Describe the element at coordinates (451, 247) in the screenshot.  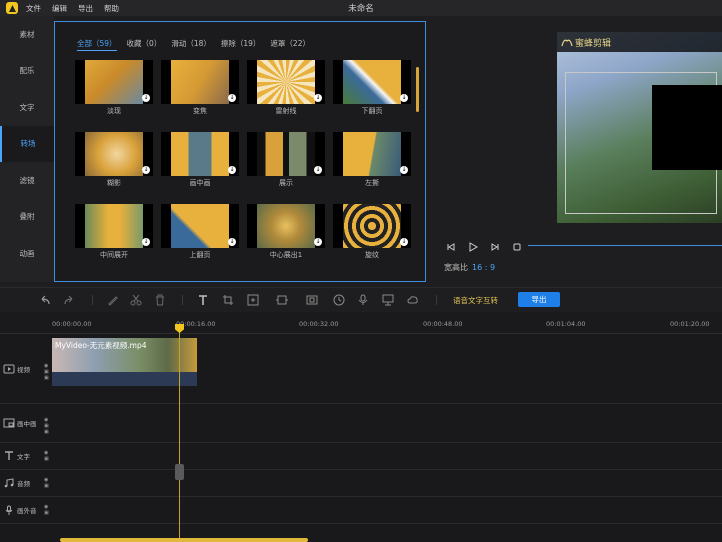
I see `prev-frame-icon` at that location.